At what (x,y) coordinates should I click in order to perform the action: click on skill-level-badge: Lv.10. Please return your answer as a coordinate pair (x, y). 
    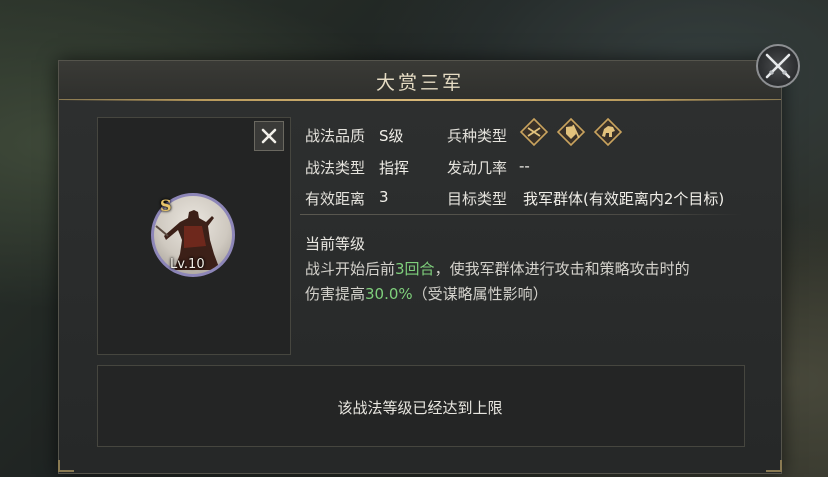
    Looking at the image, I should click on (187, 264).